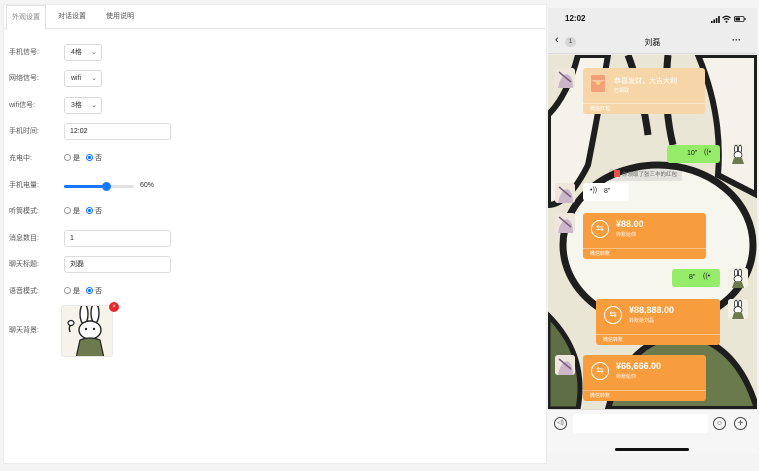  What do you see at coordinates (120, 17) in the screenshot?
I see `tab-instructions: 使用说明` at bounding box center [120, 17].